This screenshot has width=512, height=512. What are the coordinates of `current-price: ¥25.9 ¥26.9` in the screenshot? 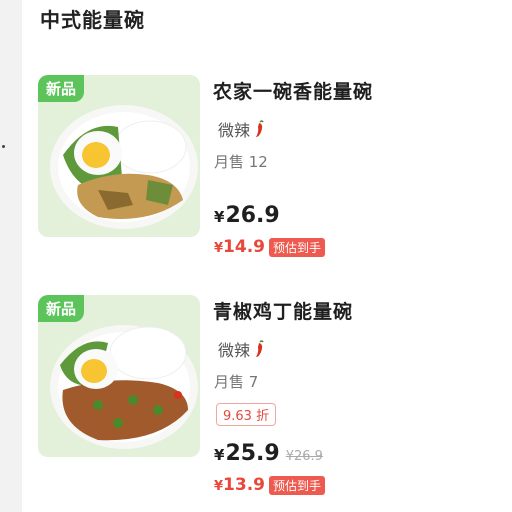 It's located at (268, 453).